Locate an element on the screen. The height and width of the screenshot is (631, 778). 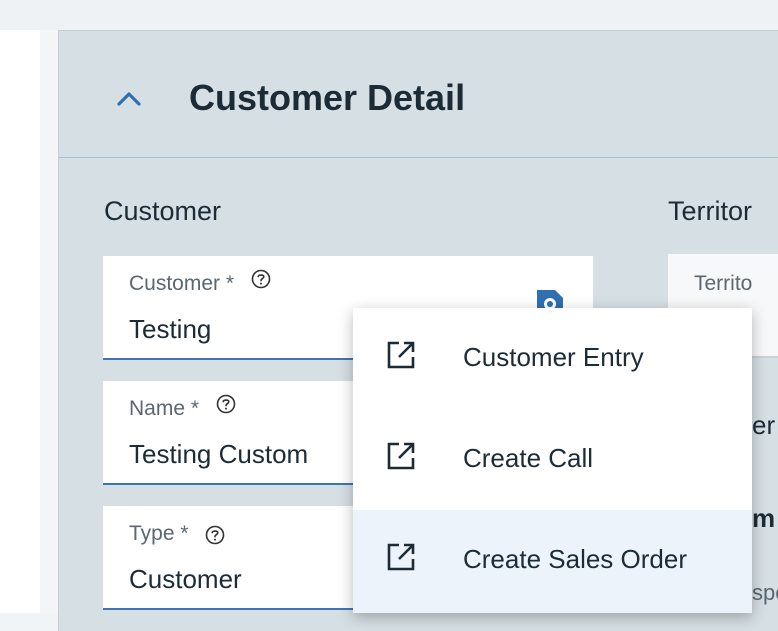
menu-item-label: Create Sales Order is located at coordinates (575, 559).